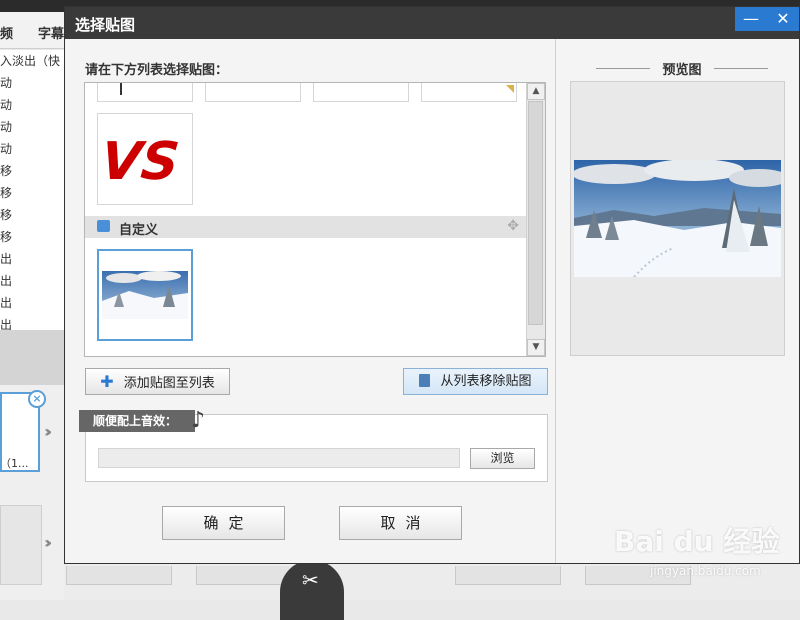 The width and height of the screenshot is (800, 620). I want to click on list-scrollbar: ▲ ▼, so click(535, 219).